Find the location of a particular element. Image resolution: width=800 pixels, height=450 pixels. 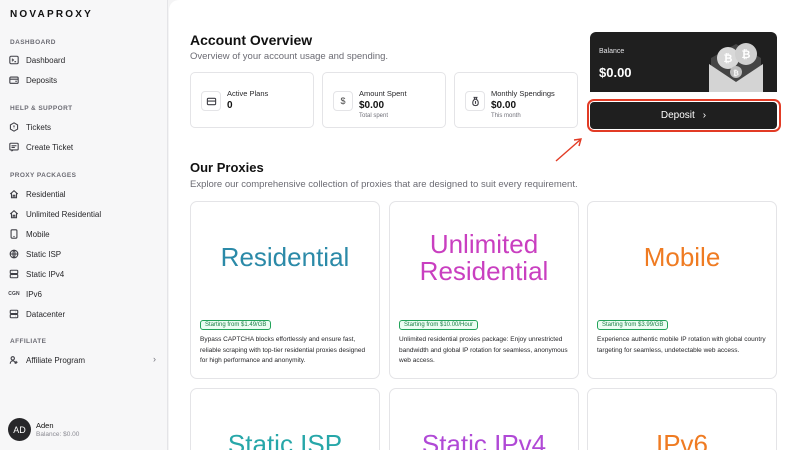

sidebar-item-label: Affiliate Program is located at coordinates (55, 360).